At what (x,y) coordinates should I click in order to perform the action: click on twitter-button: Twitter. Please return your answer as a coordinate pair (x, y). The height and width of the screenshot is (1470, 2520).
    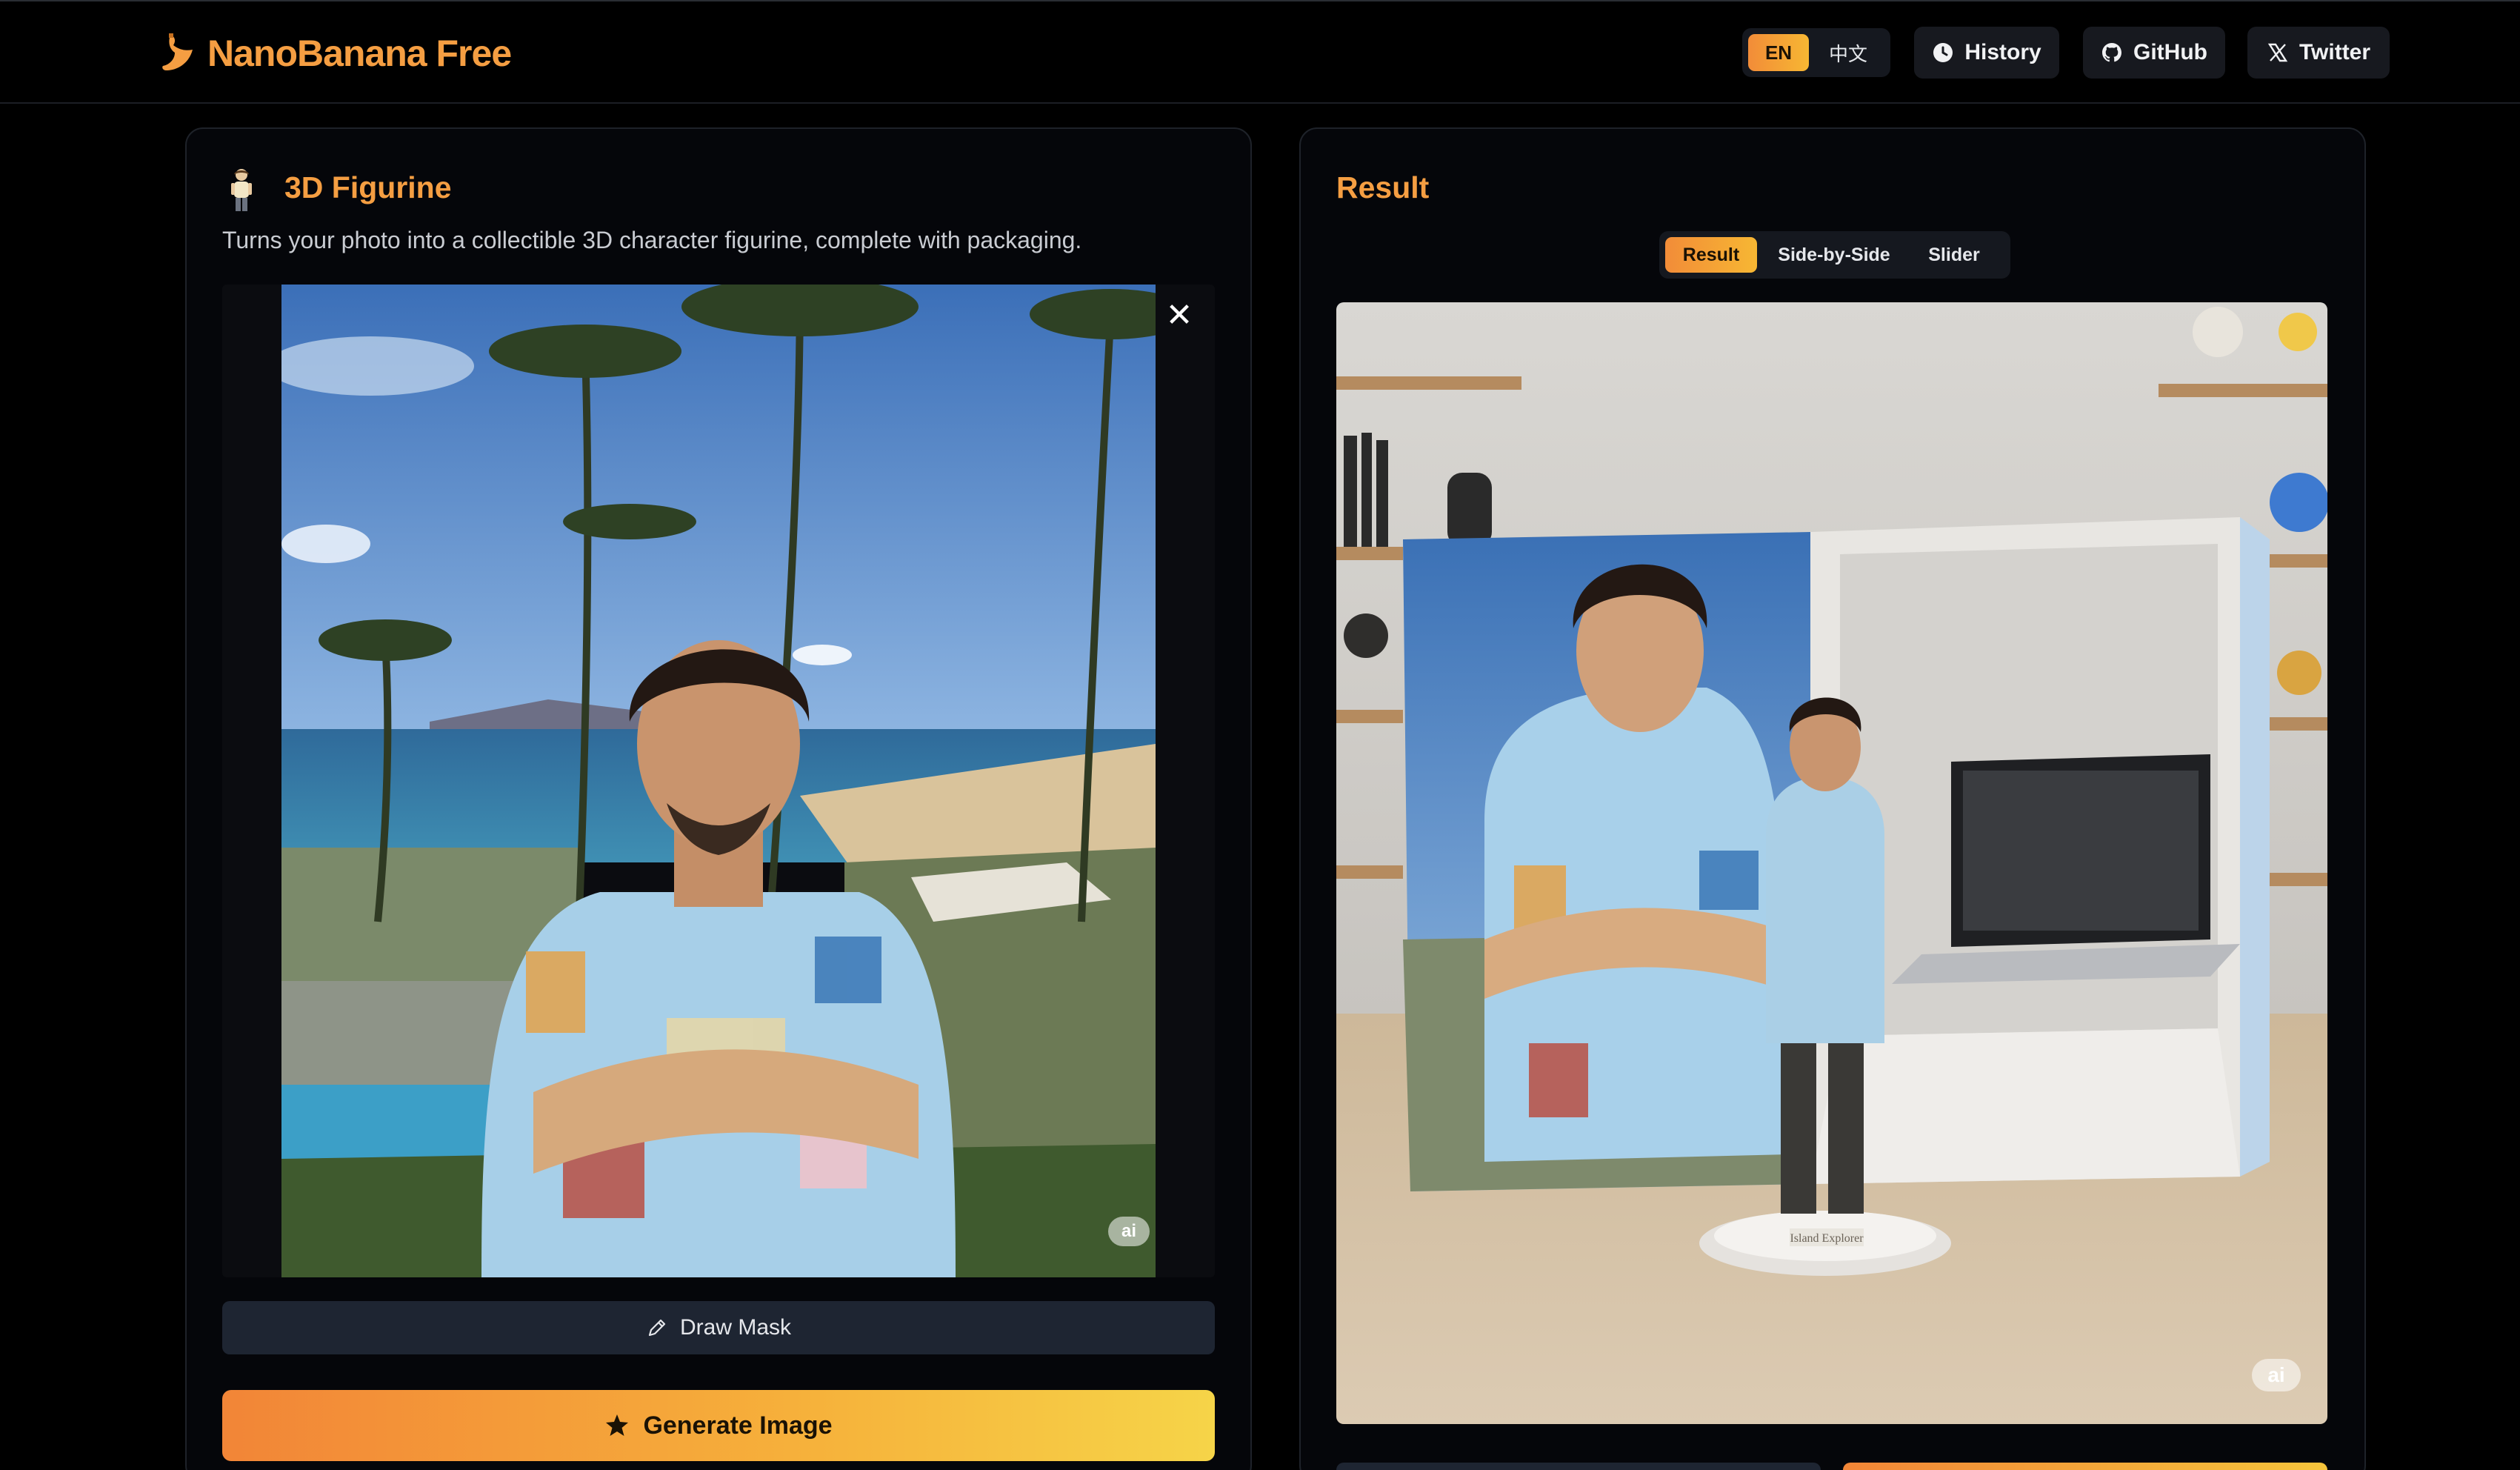
    Looking at the image, I should click on (2318, 53).